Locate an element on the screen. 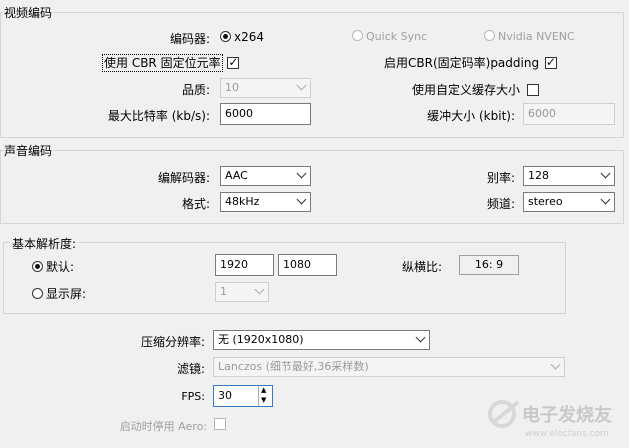 The image size is (629, 448). filter-select-value: Lanczos (细节最好,36采样数) is located at coordinates (293, 366).